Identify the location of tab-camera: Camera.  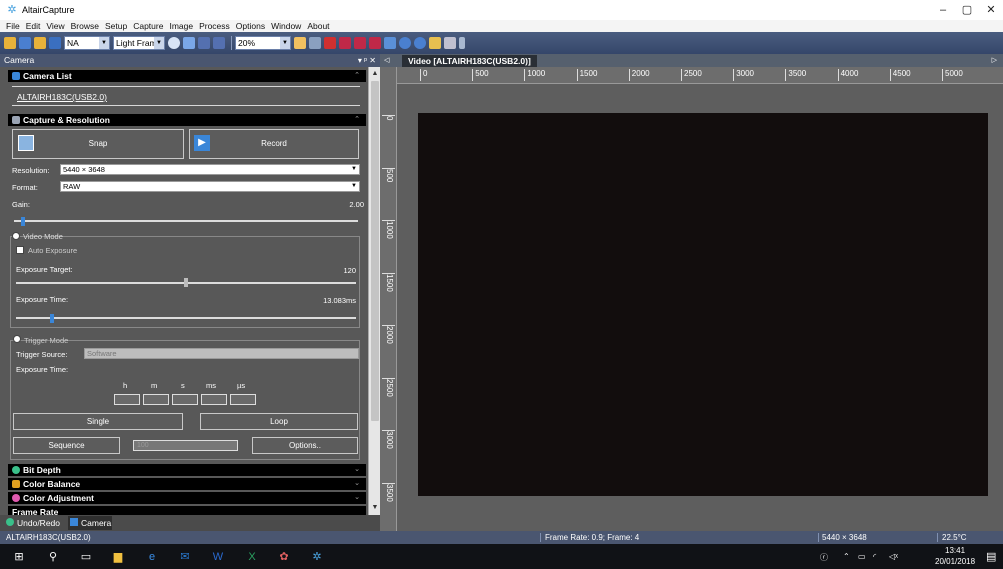
(90, 523).